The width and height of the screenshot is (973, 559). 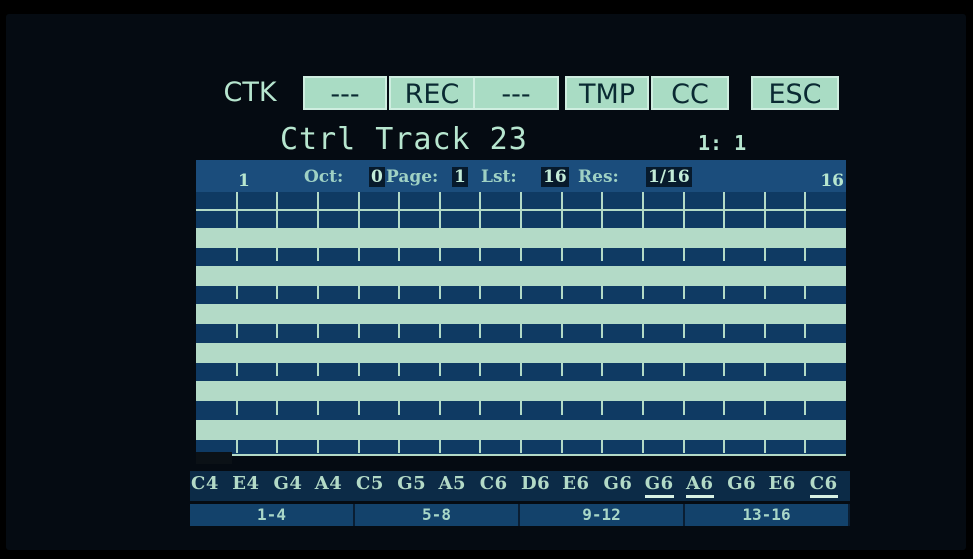 What do you see at coordinates (669, 177) in the screenshot?
I see `res-value: 1/16` at bounding box center [669, 177].